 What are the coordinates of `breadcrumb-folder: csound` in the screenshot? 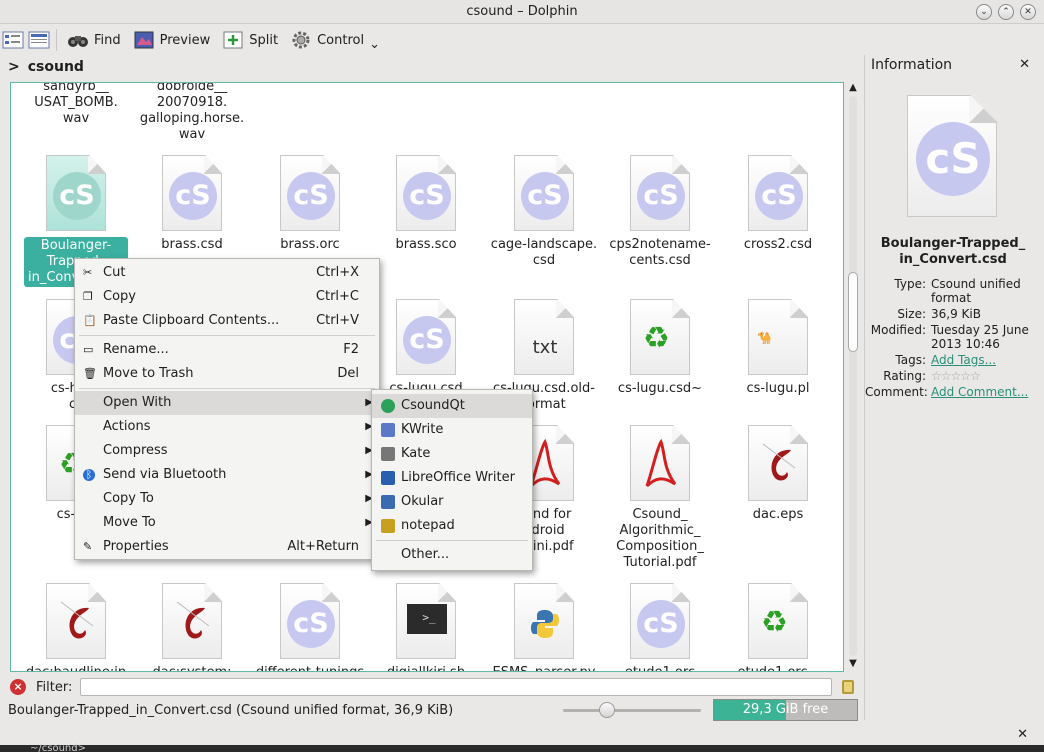 It's located at (56, 67).